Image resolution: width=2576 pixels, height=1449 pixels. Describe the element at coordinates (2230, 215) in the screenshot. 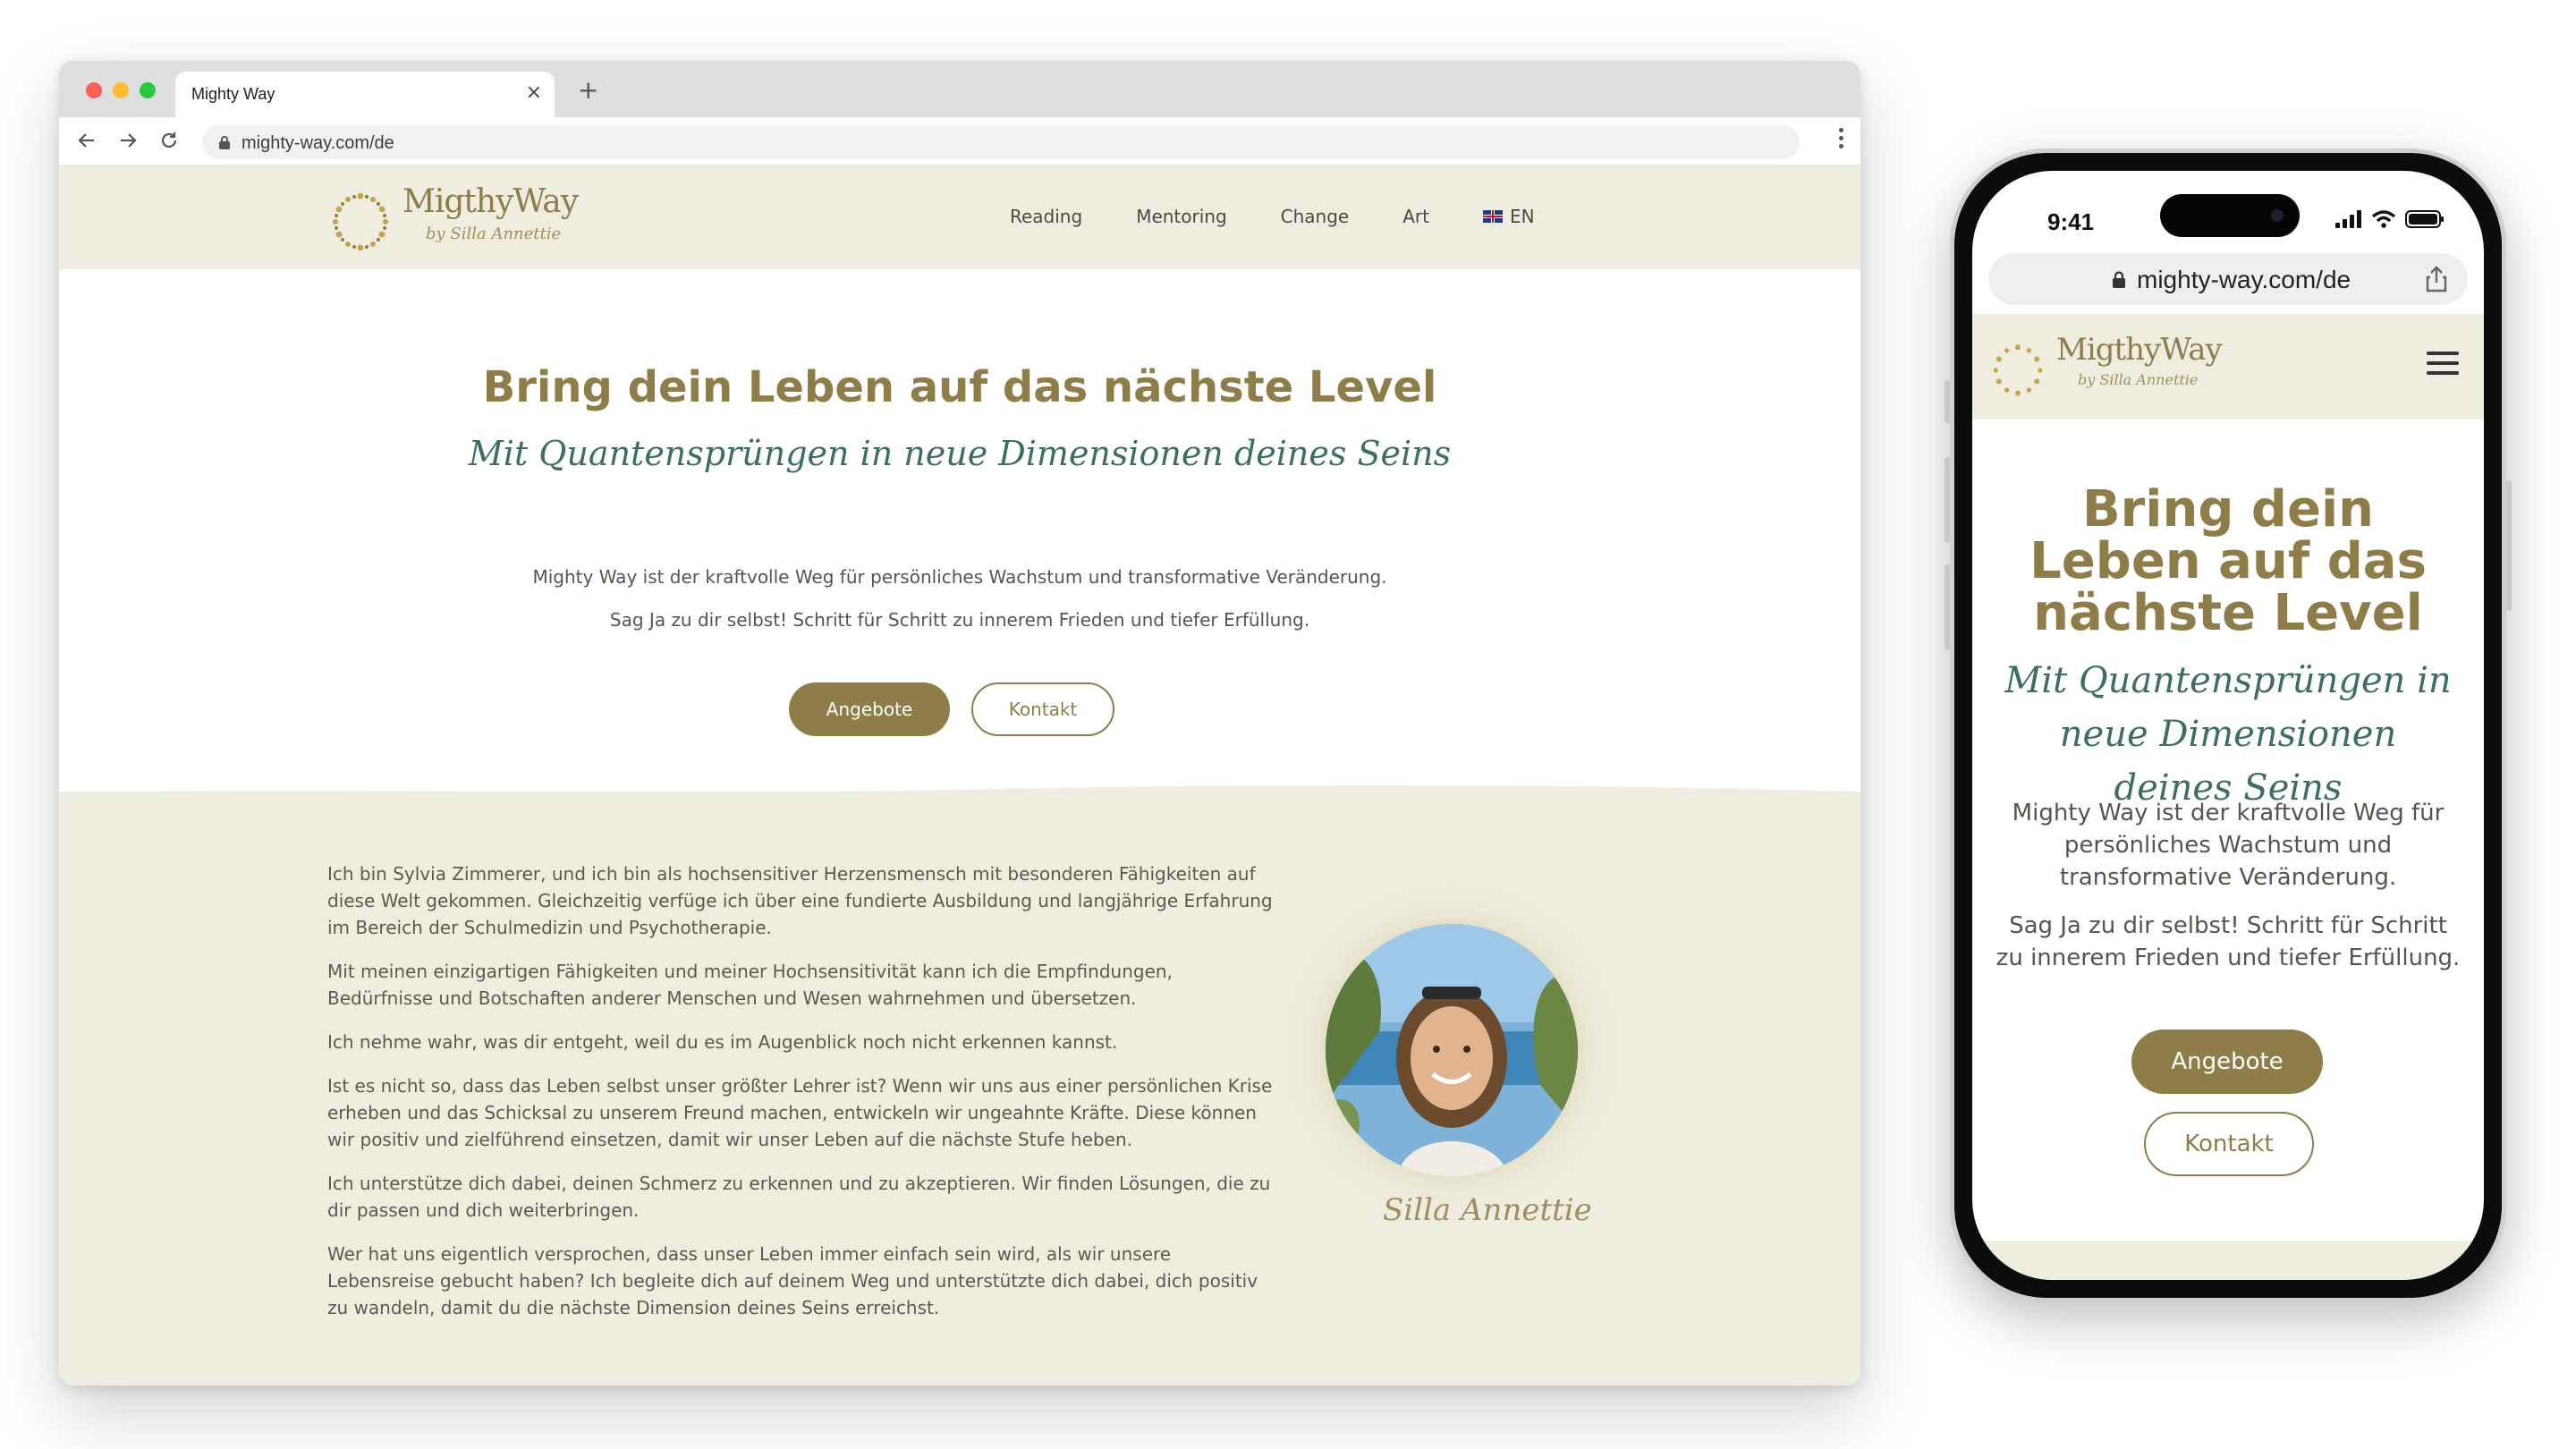

I see `dynamic-island` at that location.